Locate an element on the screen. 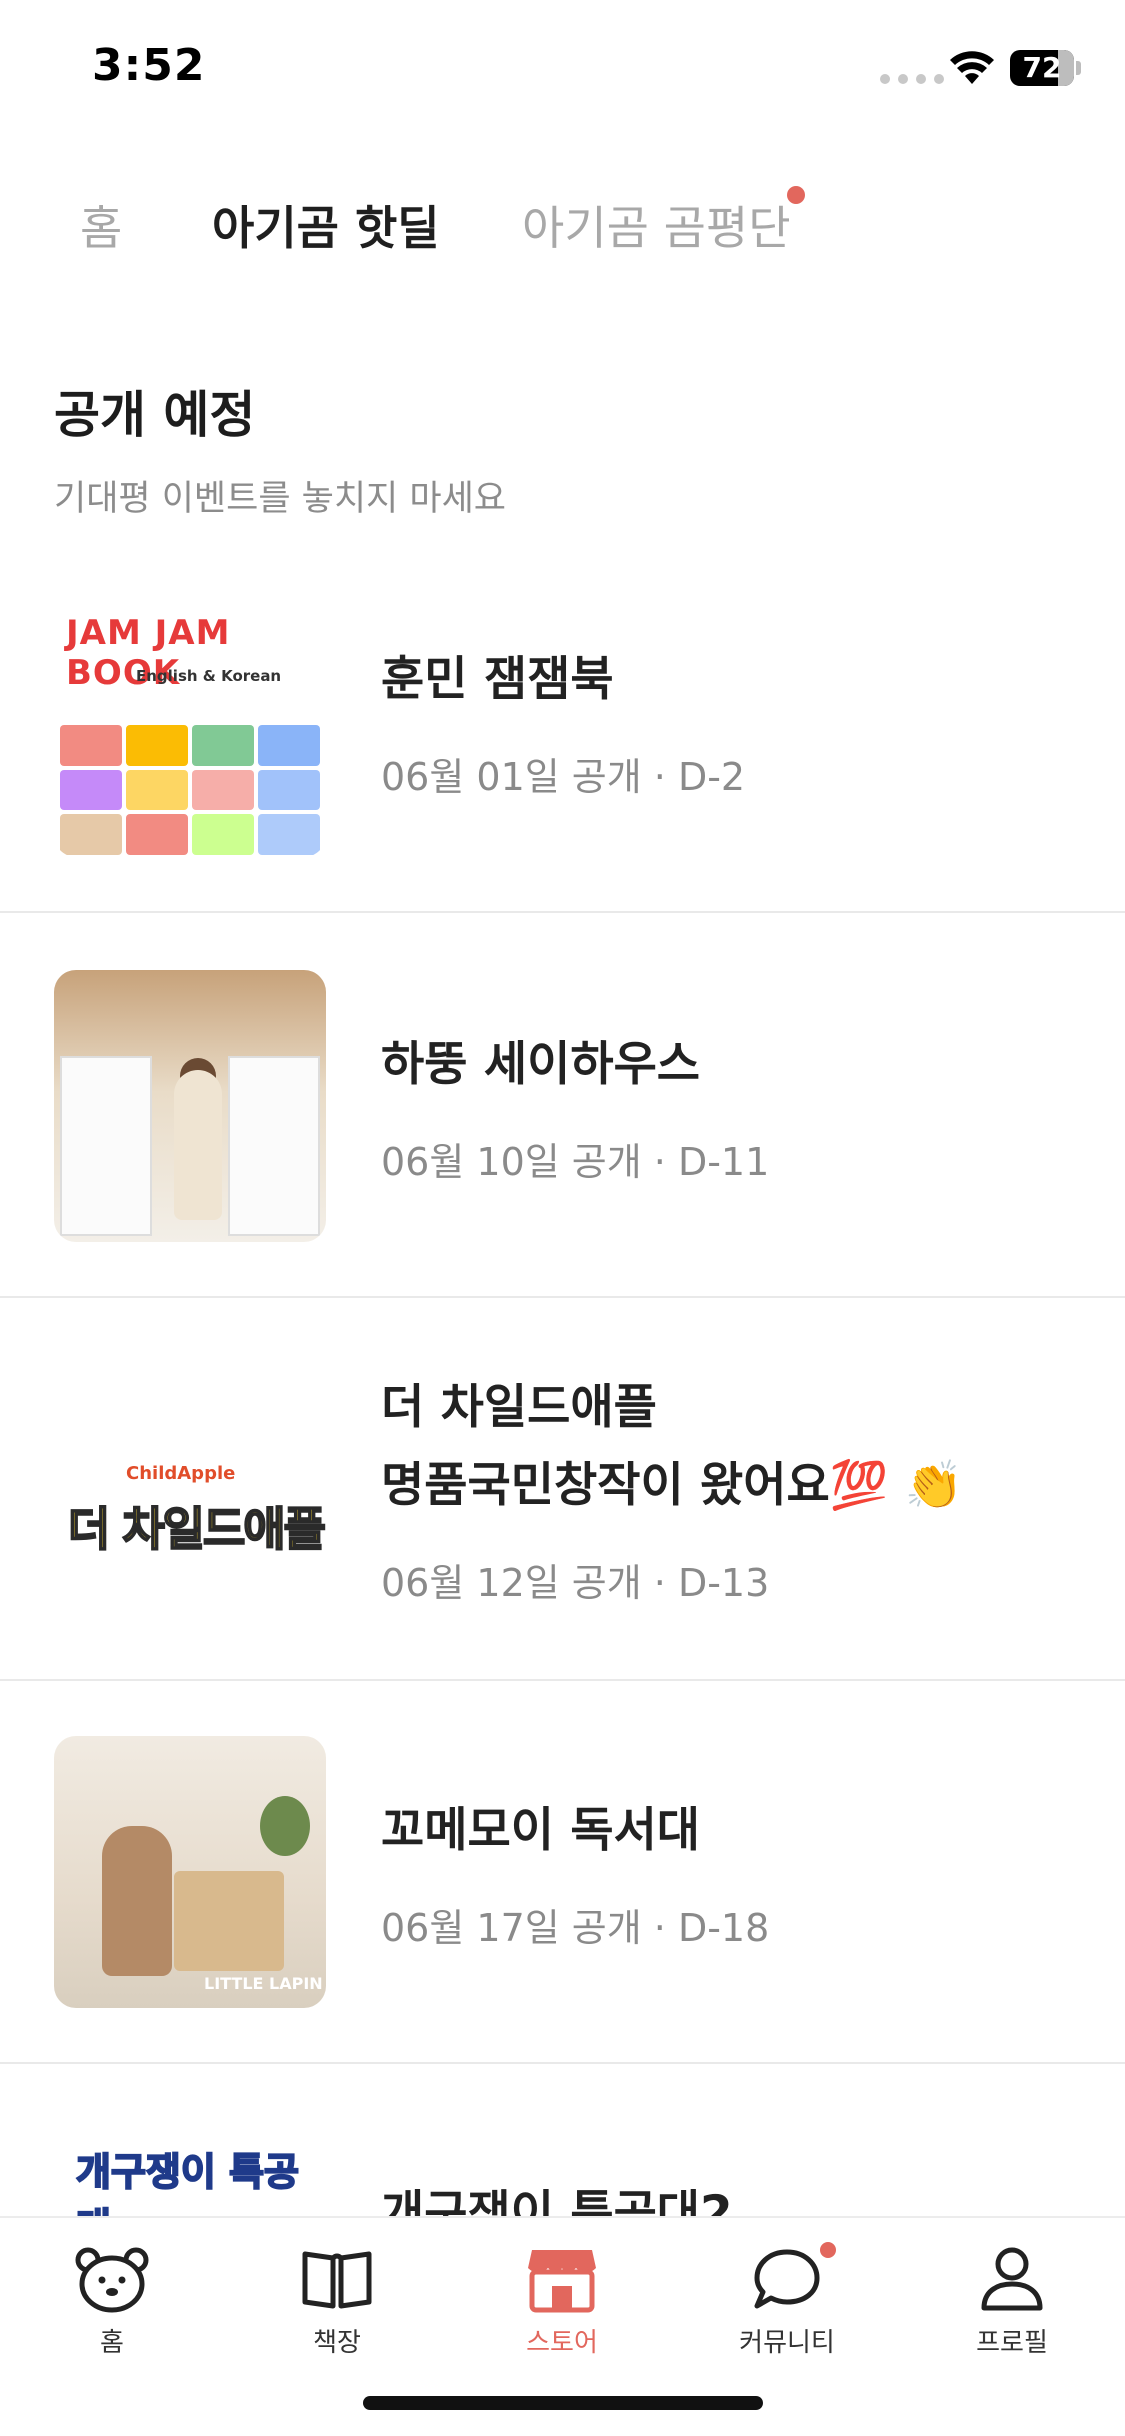 Image resolution: width=1125 pixels, height=2436 pixels. section-title: 공개 예정 is located at coordinates (155, 415).